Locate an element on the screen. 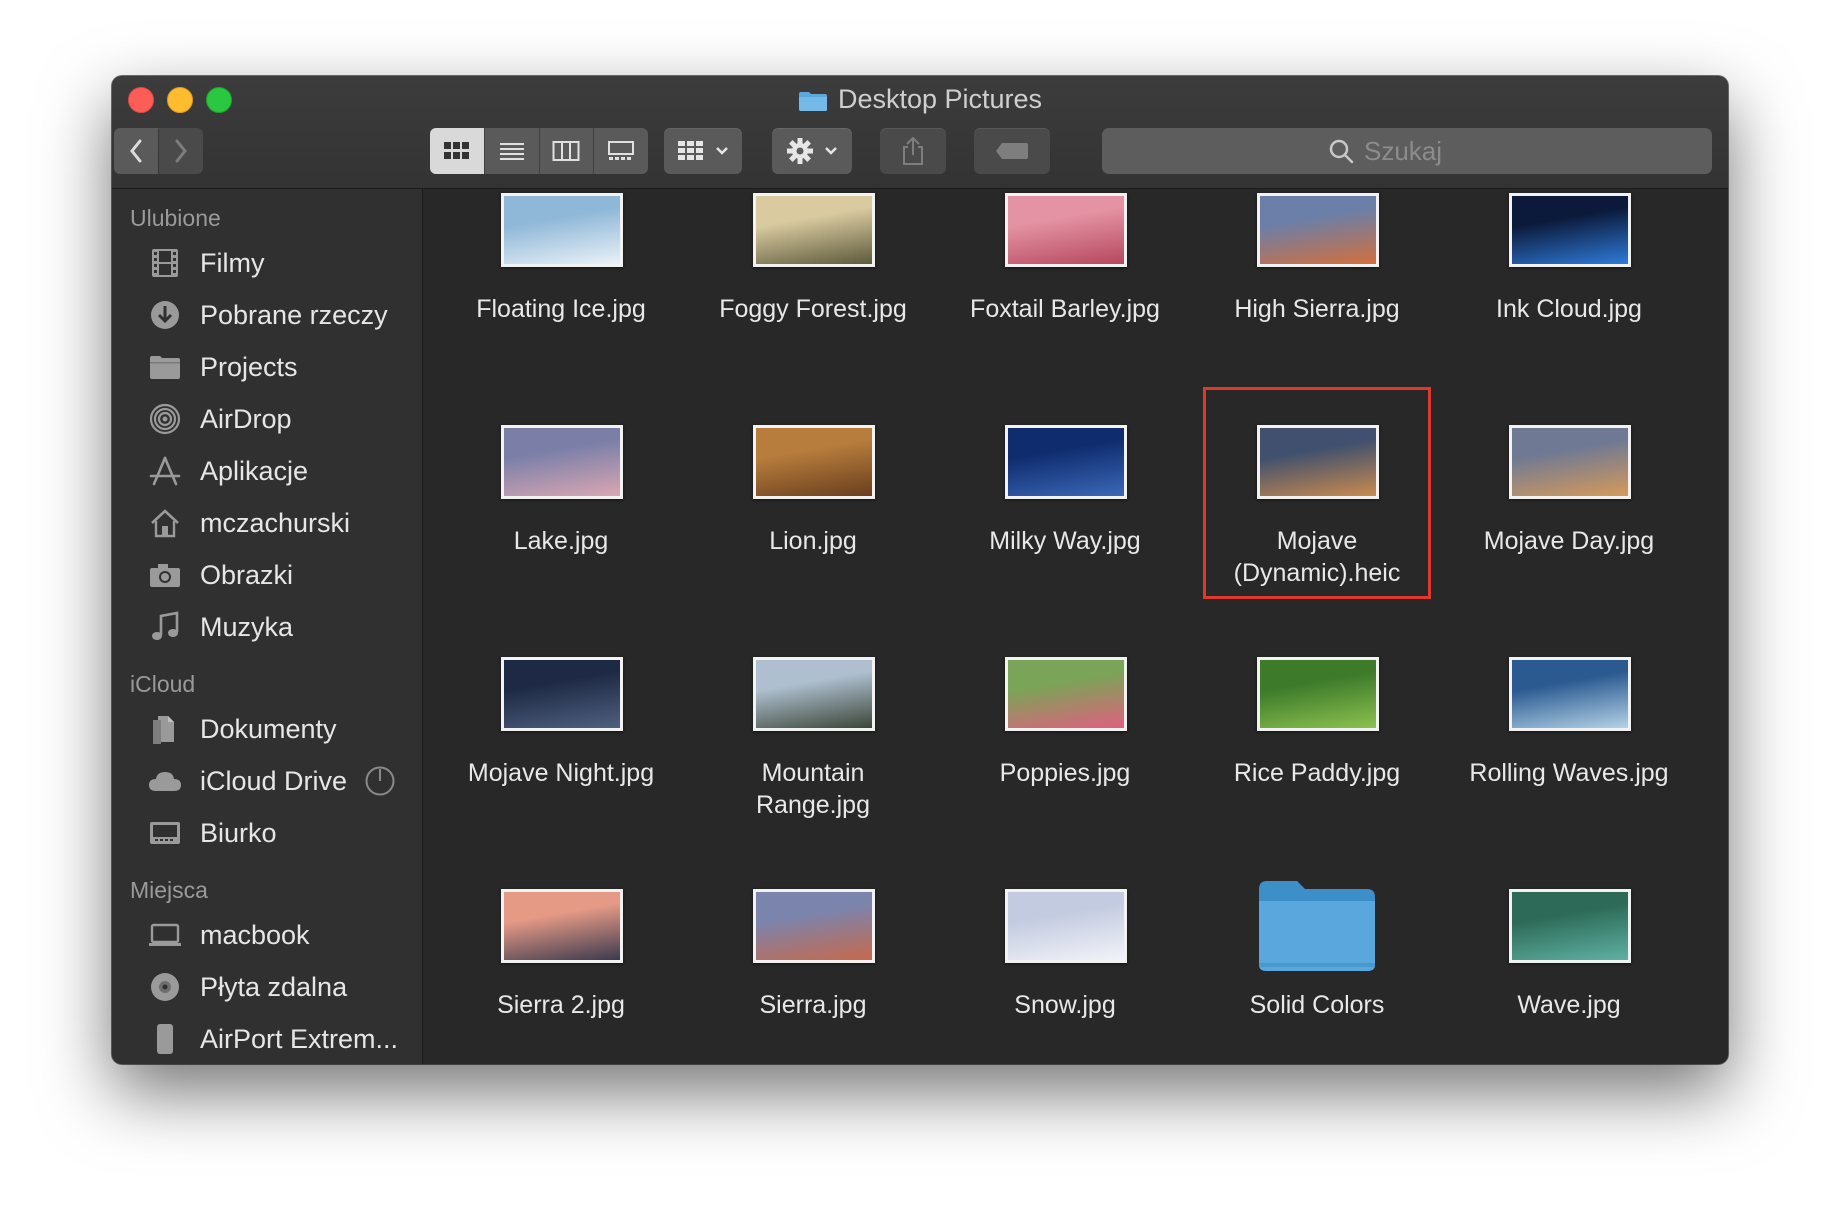 This screenshot has width=1840, height=1212. gallery-view-button is located at coordinates (620, 151).